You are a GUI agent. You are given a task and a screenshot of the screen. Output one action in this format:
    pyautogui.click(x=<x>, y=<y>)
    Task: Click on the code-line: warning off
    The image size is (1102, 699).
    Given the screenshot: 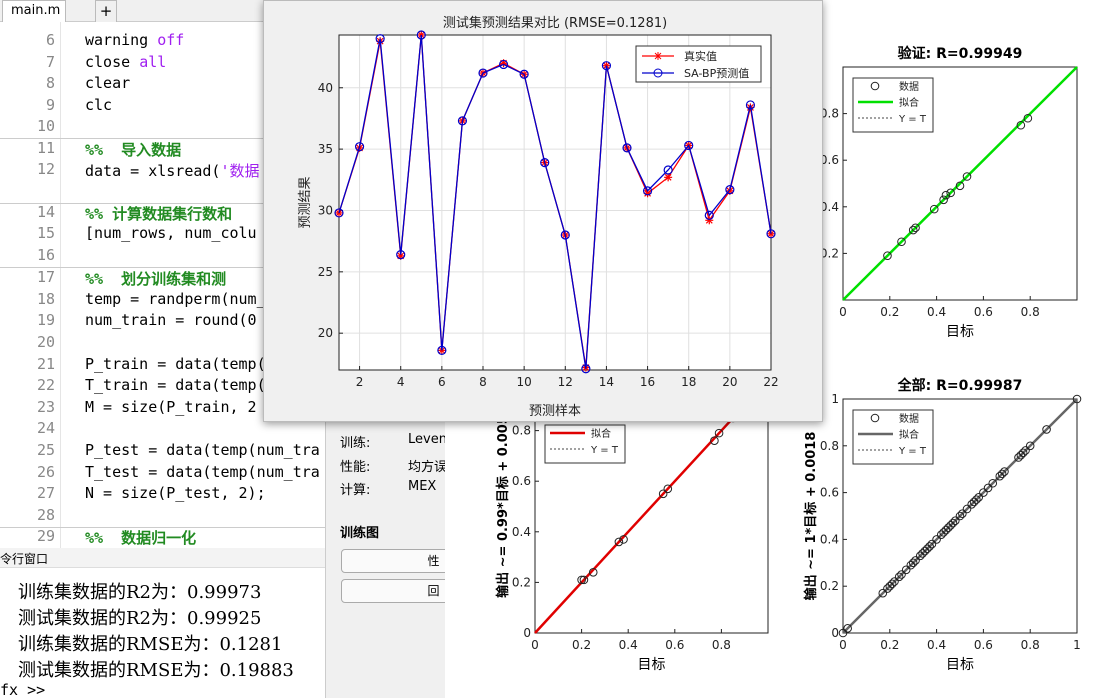 What is the action you would take?
    pyautogui.click(x=134, y=40)
    